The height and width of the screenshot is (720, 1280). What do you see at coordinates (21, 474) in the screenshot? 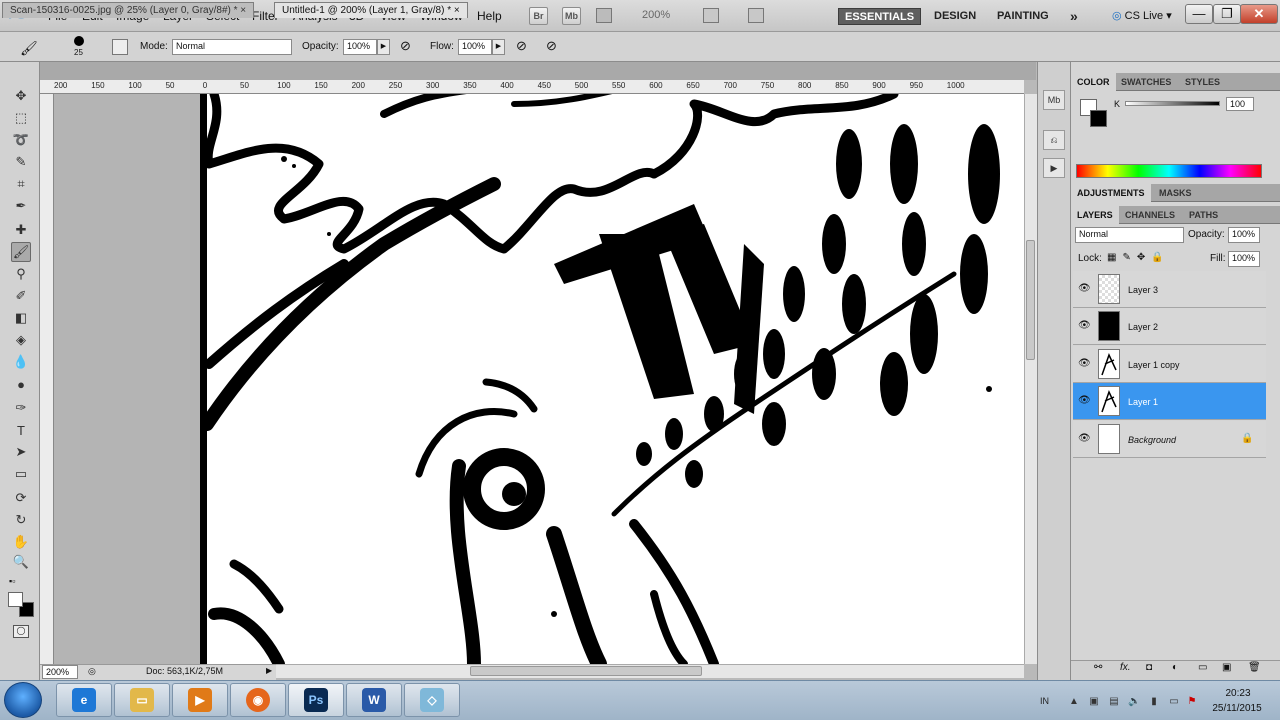
I see `rectangle-tool-icon: ▭` at bounding box center [21, 474].